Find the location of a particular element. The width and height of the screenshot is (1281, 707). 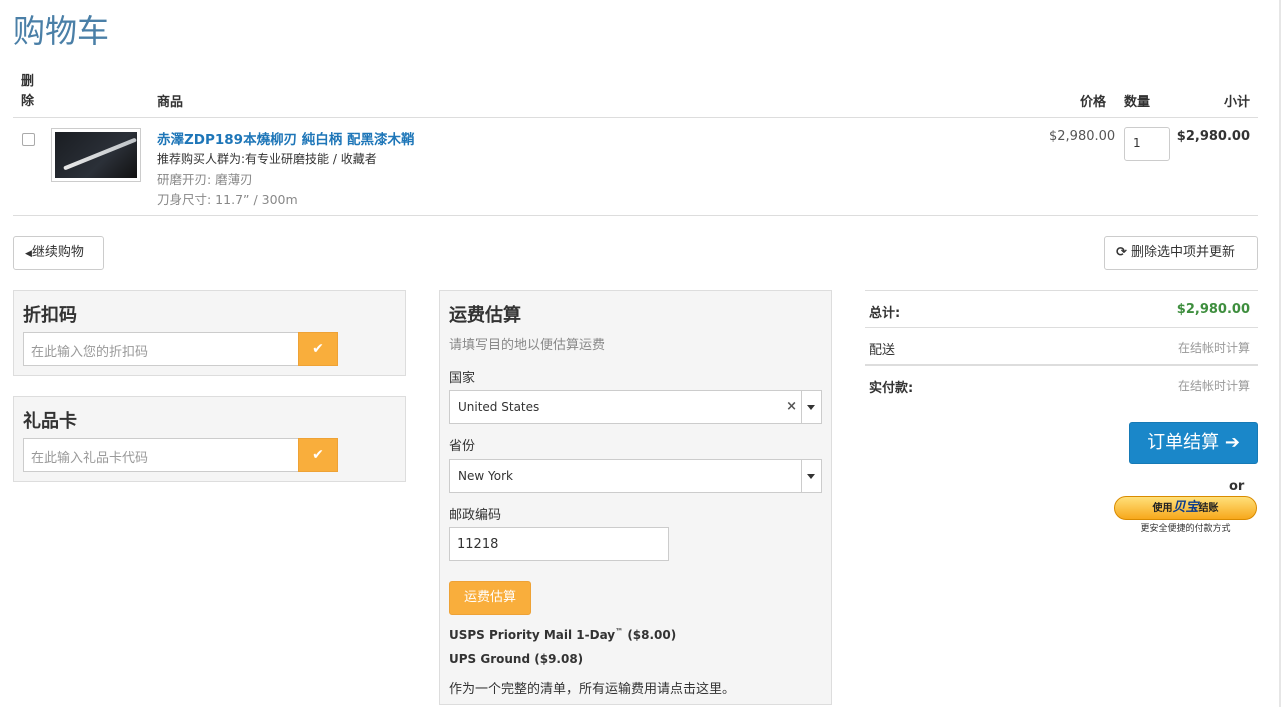

product-price: $2,980.00 is located at coordinates (1082, 136).